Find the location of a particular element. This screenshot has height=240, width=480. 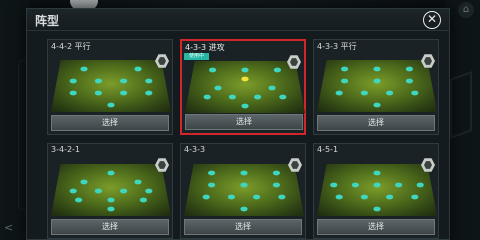

formation-card-active: 4-3-3 进攻 使用中 选择 is located at coordinates (243, 87).